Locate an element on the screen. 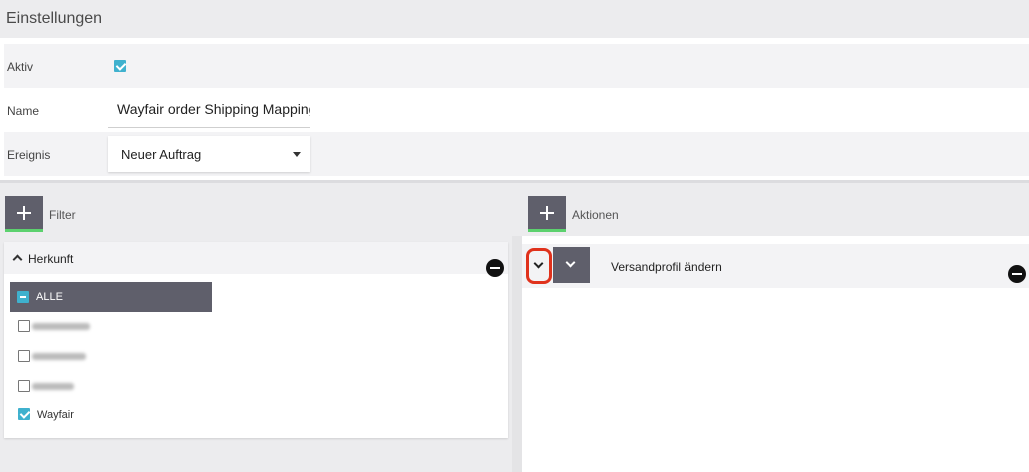 Image resolution: width=1029 pixels, height=472 pixels. herkunft-title: Herkunft is located at coordinates (51, 259).